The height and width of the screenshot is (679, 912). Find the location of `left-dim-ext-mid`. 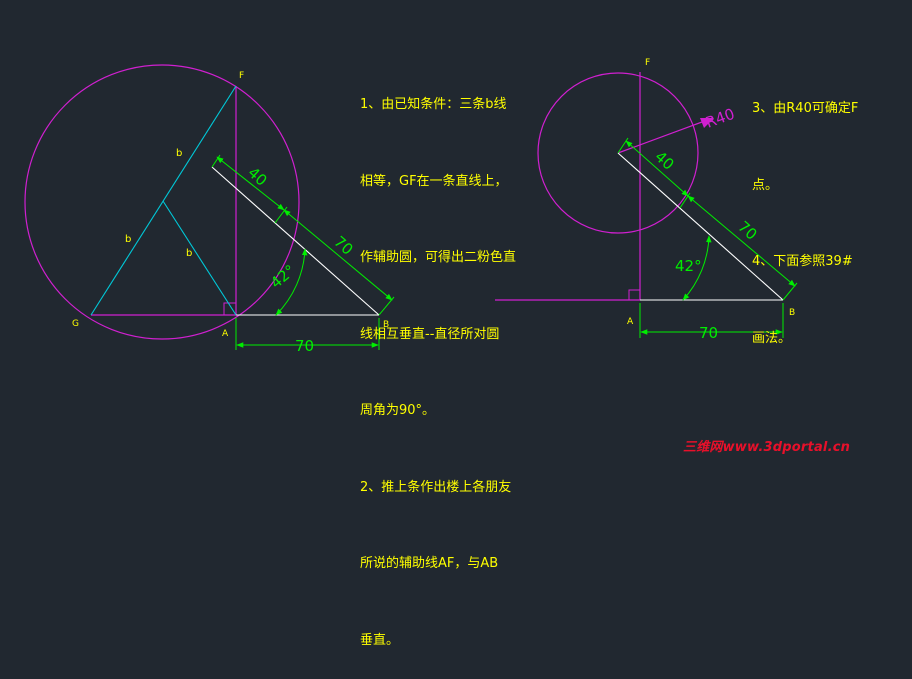

left-dim-ext-mid is located at coordinates (281, 215).